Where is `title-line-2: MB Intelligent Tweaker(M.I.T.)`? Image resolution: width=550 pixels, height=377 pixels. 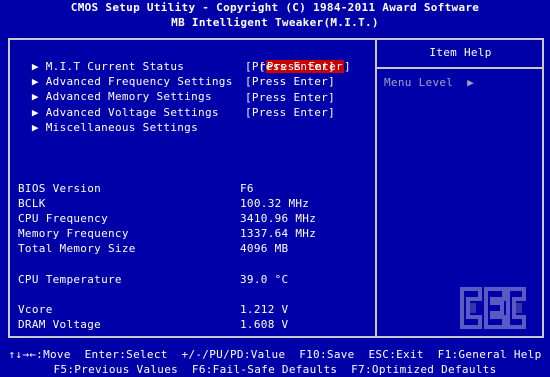 title-line-2: MB Intelligent Tweaker(M.I.T.) is located at coordinates (275, 22).